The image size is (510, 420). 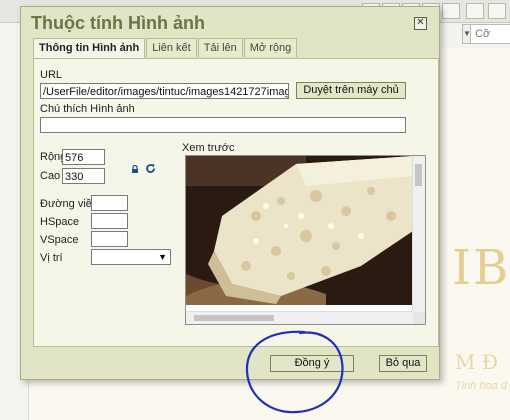 What do you see at coordinates (87, 109) in the screenshot?
I see `alt-text-label: Chú thích Hình ảnh` at bounding box center [87, 109].